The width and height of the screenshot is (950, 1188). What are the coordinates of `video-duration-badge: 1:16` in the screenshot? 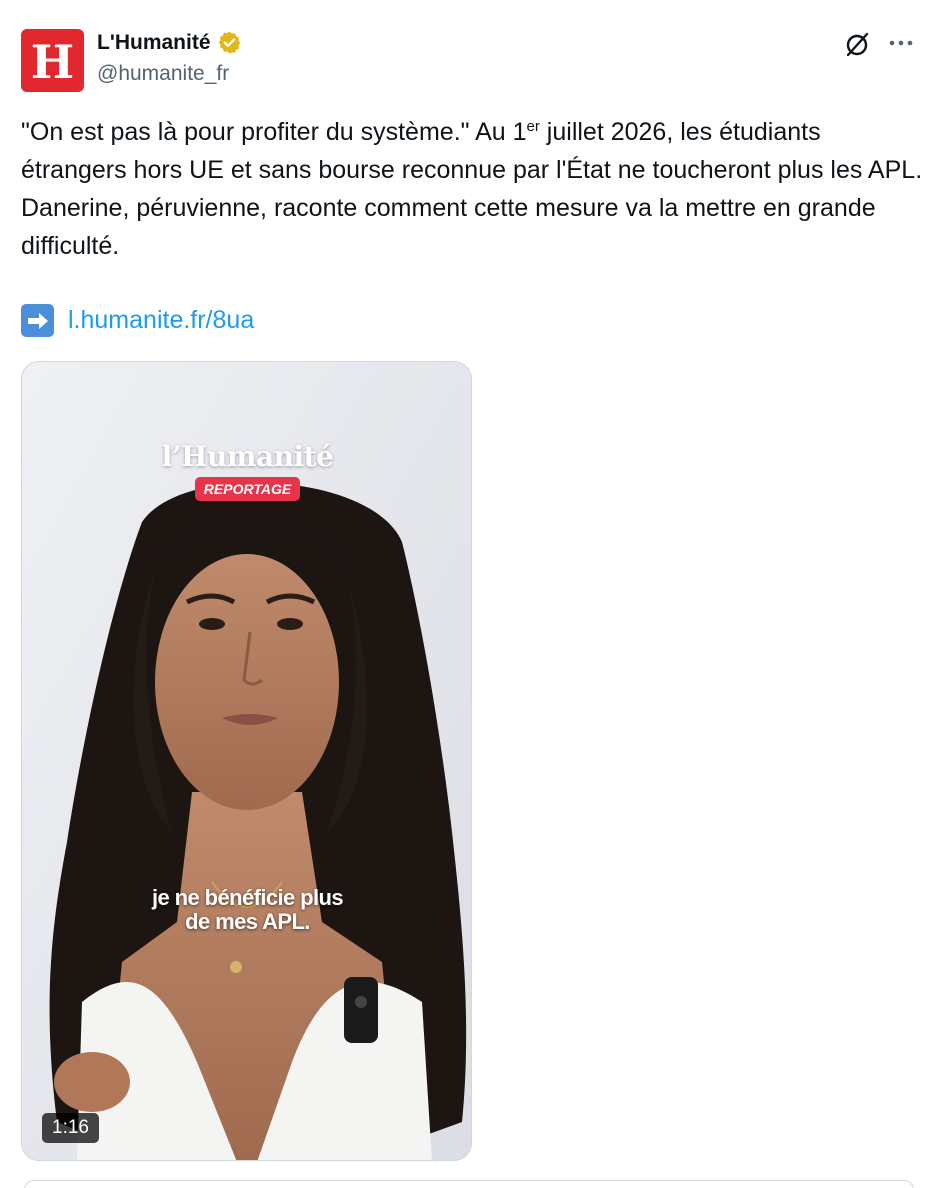 It's located at (70, 1128).